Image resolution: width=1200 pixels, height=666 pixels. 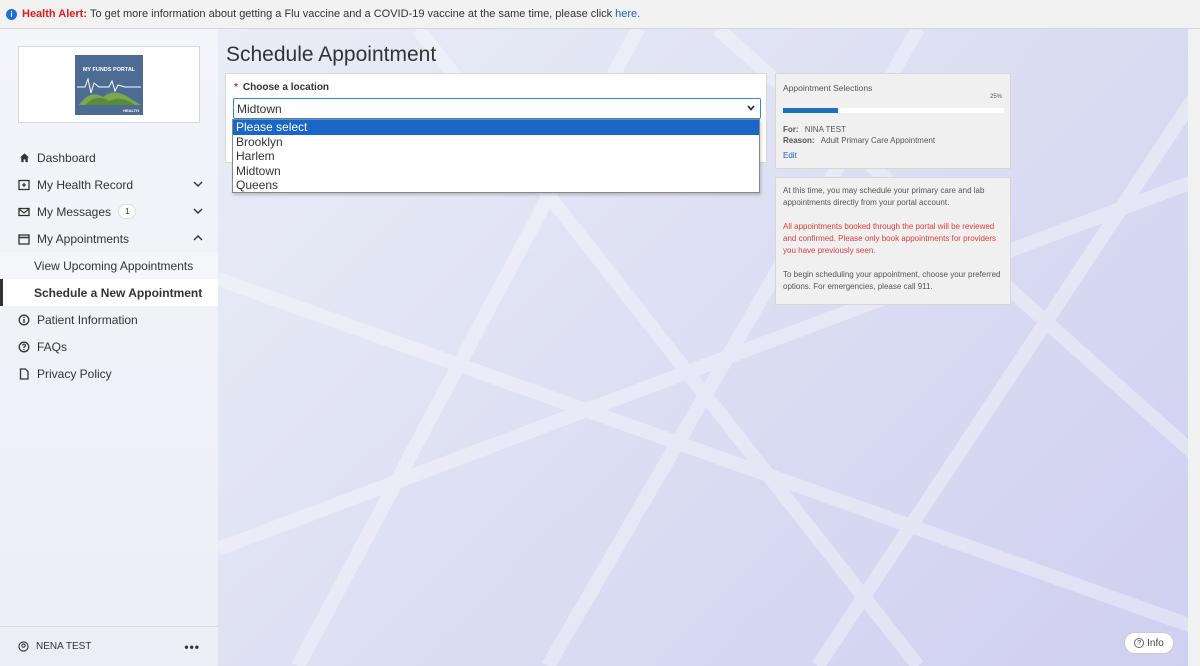 I want to click on logo-graphic, so click(x=109, y=90).